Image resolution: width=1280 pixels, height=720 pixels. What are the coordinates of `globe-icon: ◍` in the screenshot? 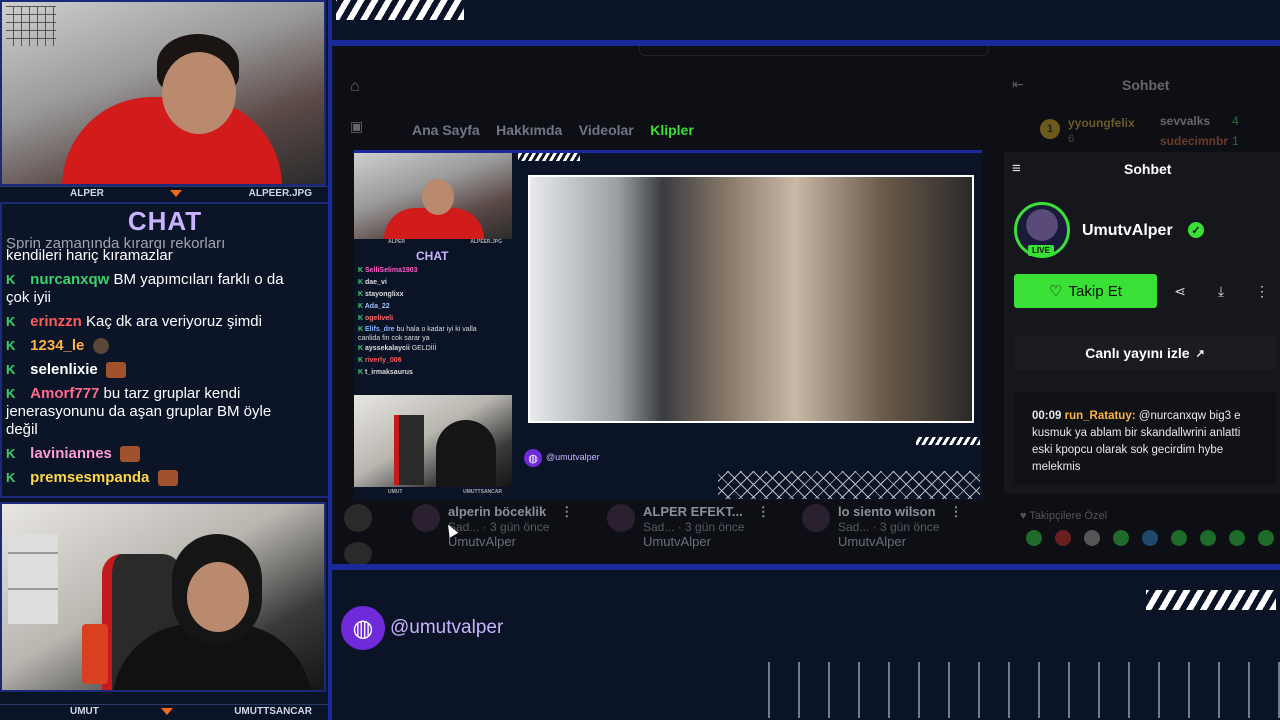 It's located at (363, 628).